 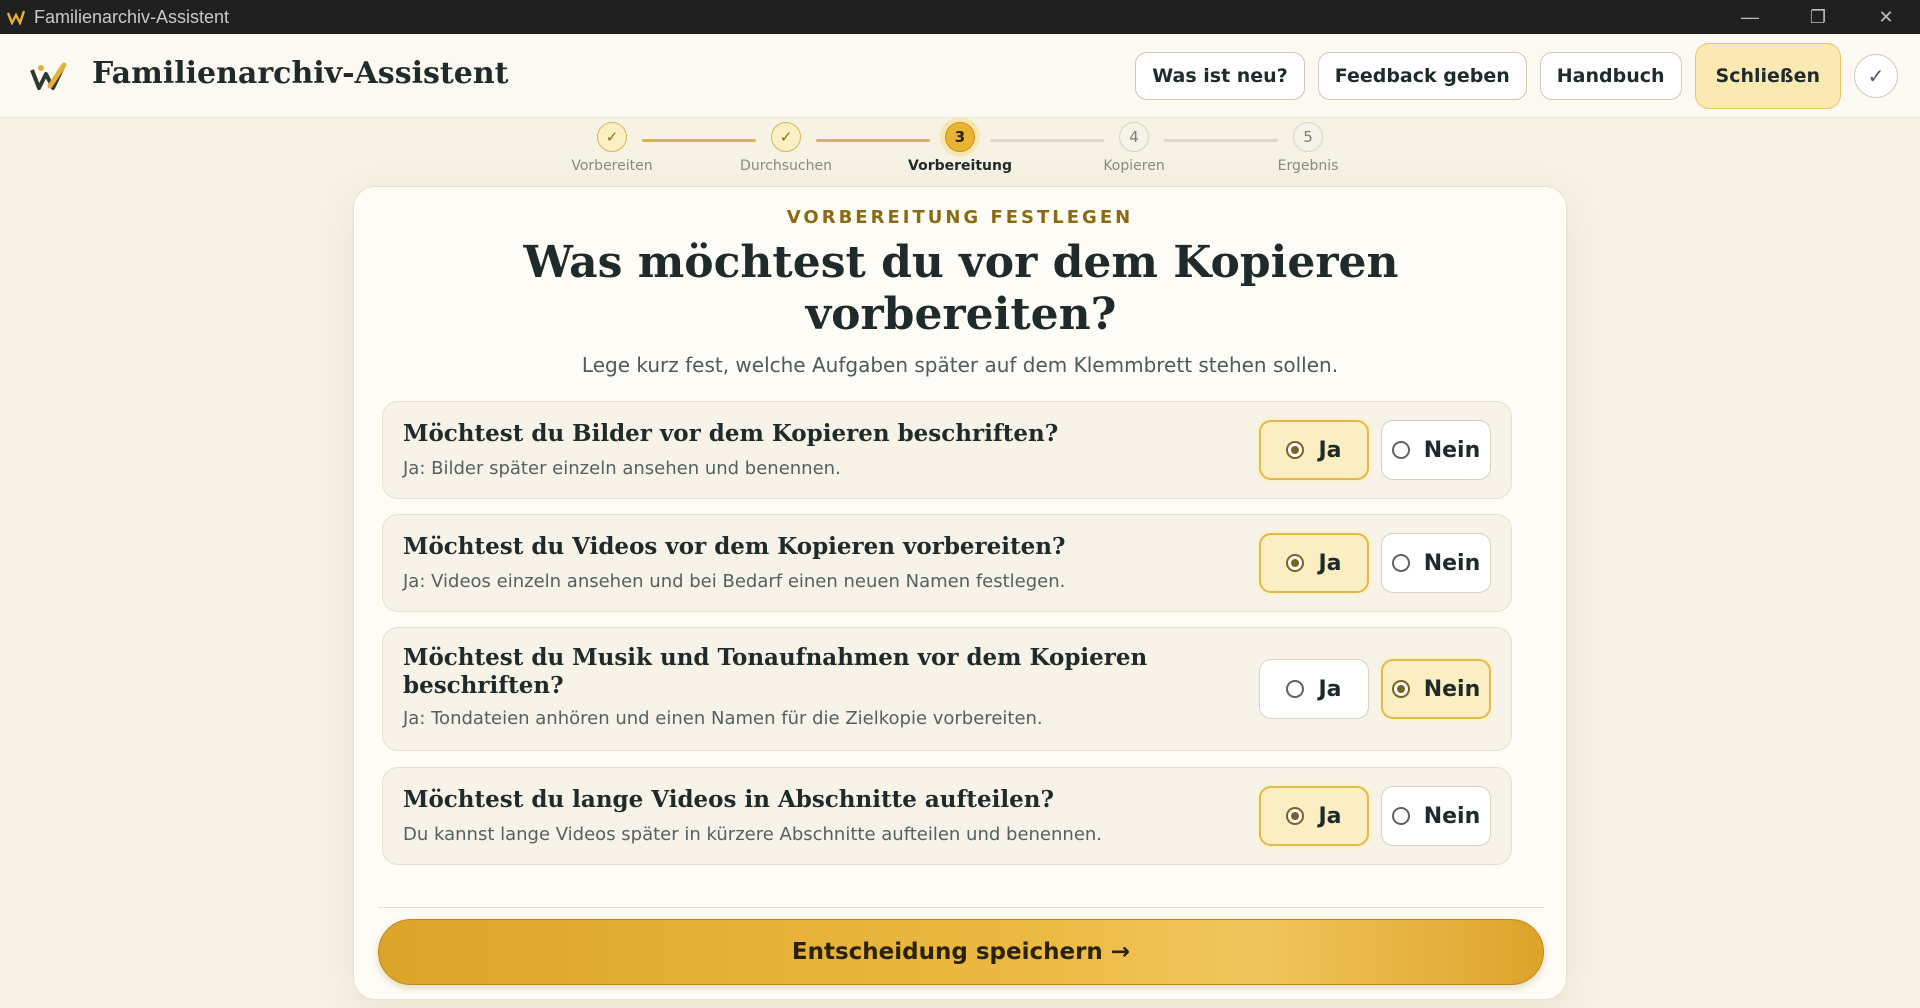 I want to click on save-decision-button: Entscheidung speichern →, so click(x=961, y=952).